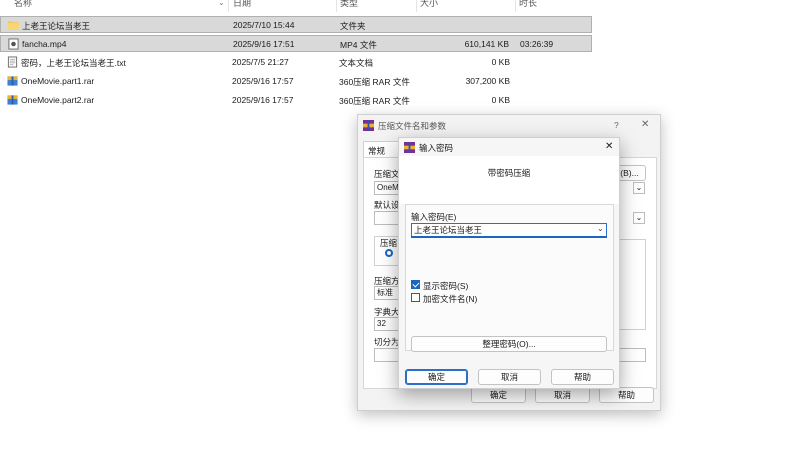 This screenshot has width=800, height=463. What do you see at coordinates (13, 44) in the screenshot?
I see `video-file-icon` at bounding box center [13, 44].